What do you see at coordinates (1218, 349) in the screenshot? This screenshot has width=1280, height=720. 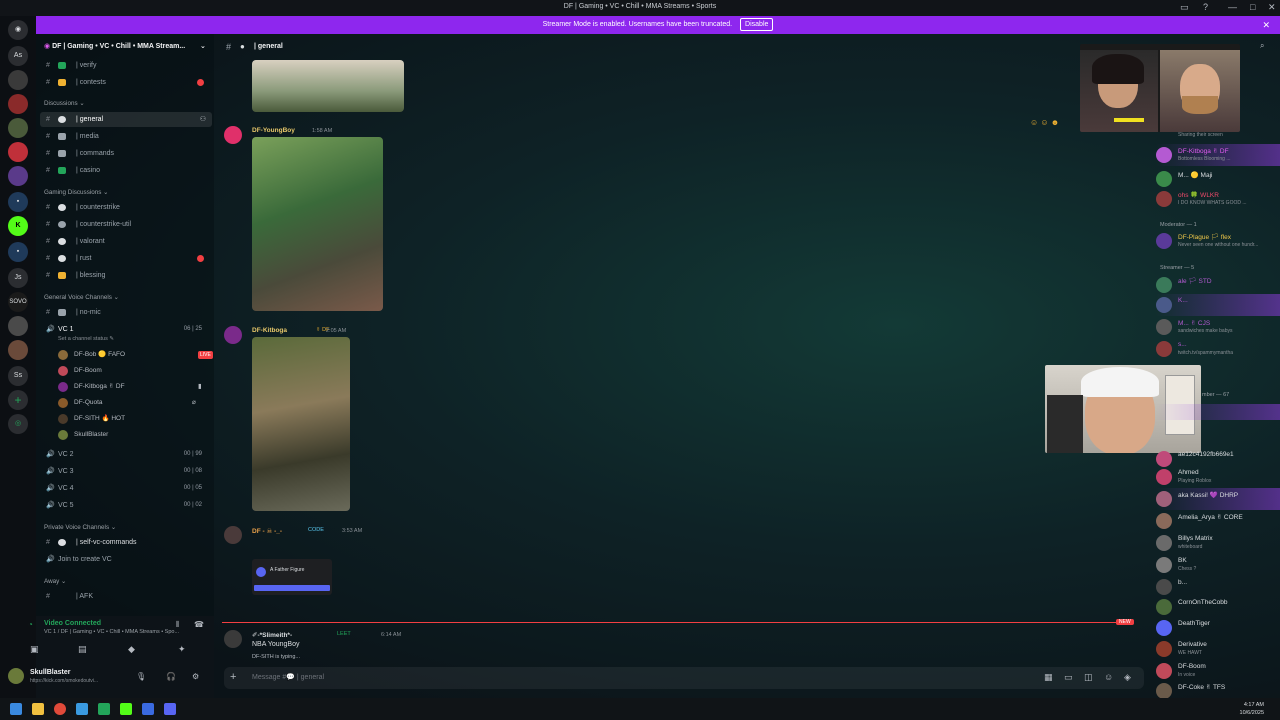 I see `member-item: s... twitch.tv/spammymantha` at bounding box center [1218, 349].